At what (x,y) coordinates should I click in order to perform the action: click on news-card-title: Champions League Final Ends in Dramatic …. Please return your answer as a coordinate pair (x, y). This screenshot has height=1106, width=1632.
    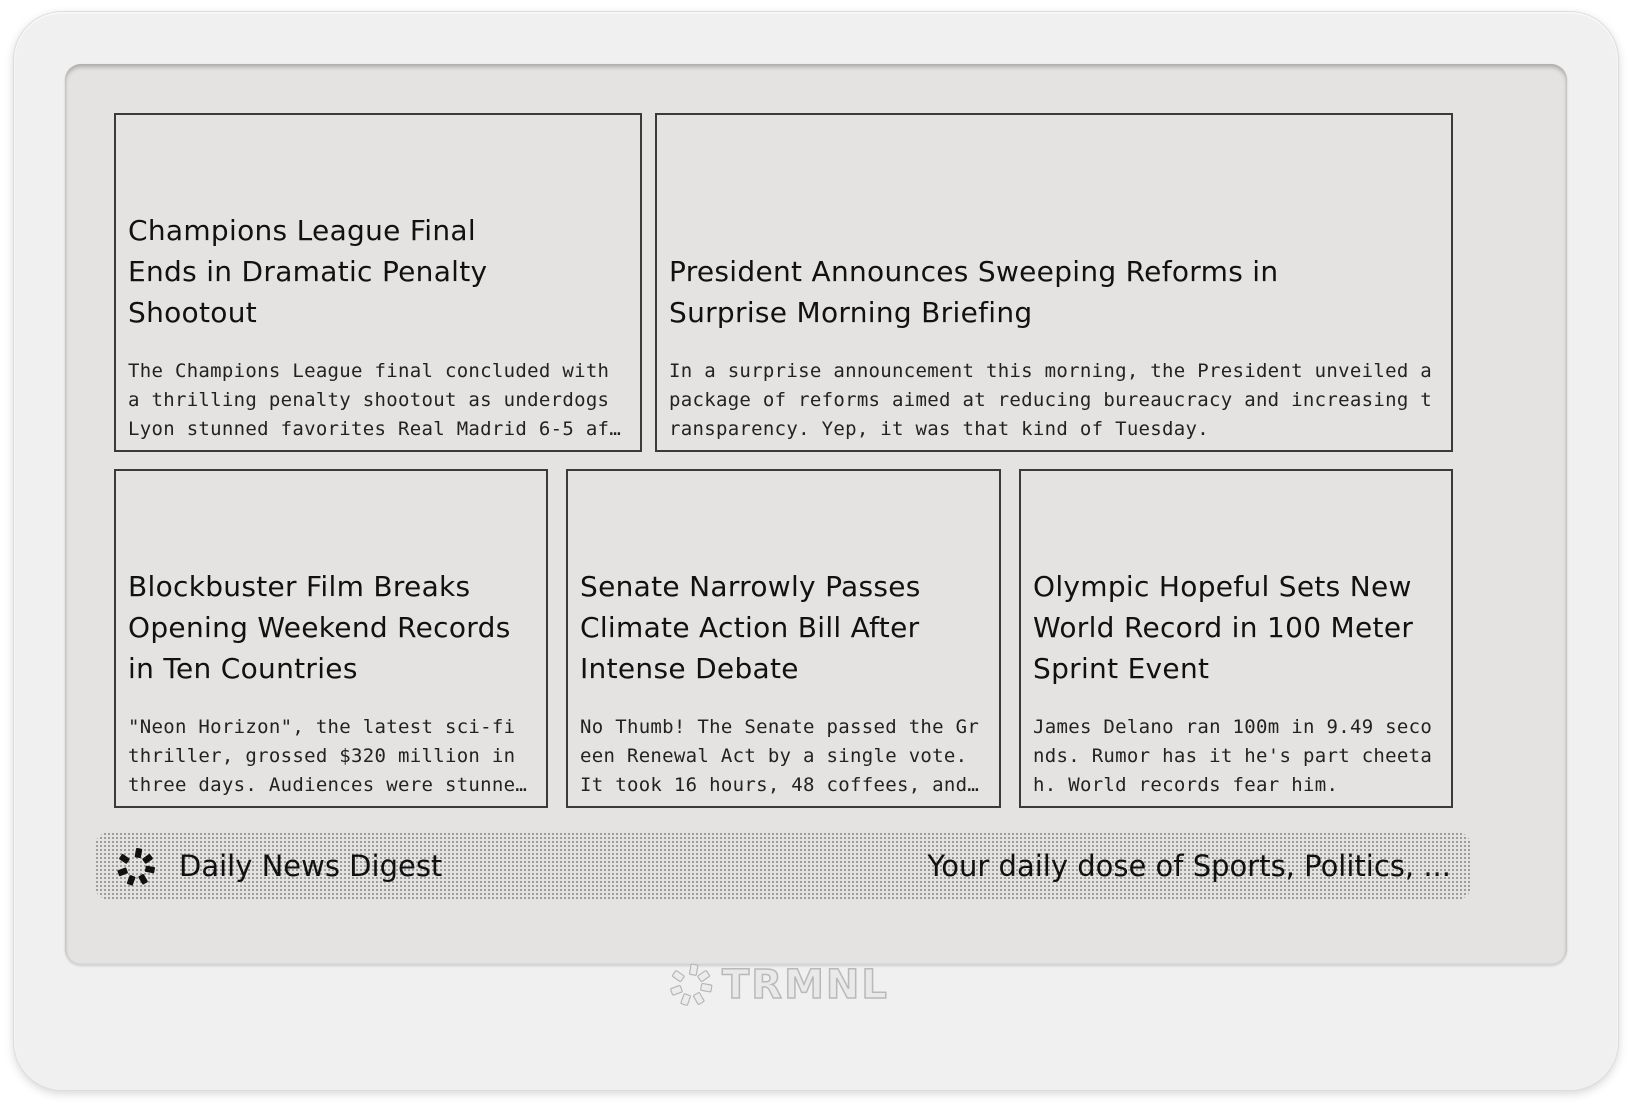
    Looking at the image, I should click on (308, 271).